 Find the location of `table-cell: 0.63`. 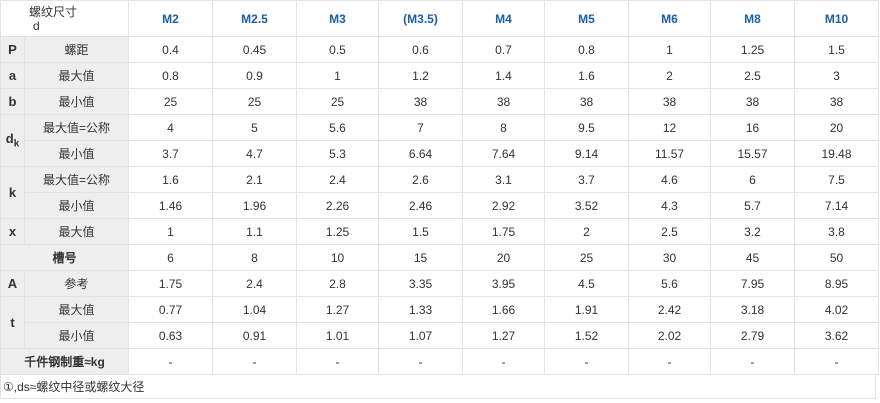

table-cell: 0.63 is located at coordinates (171, 335).